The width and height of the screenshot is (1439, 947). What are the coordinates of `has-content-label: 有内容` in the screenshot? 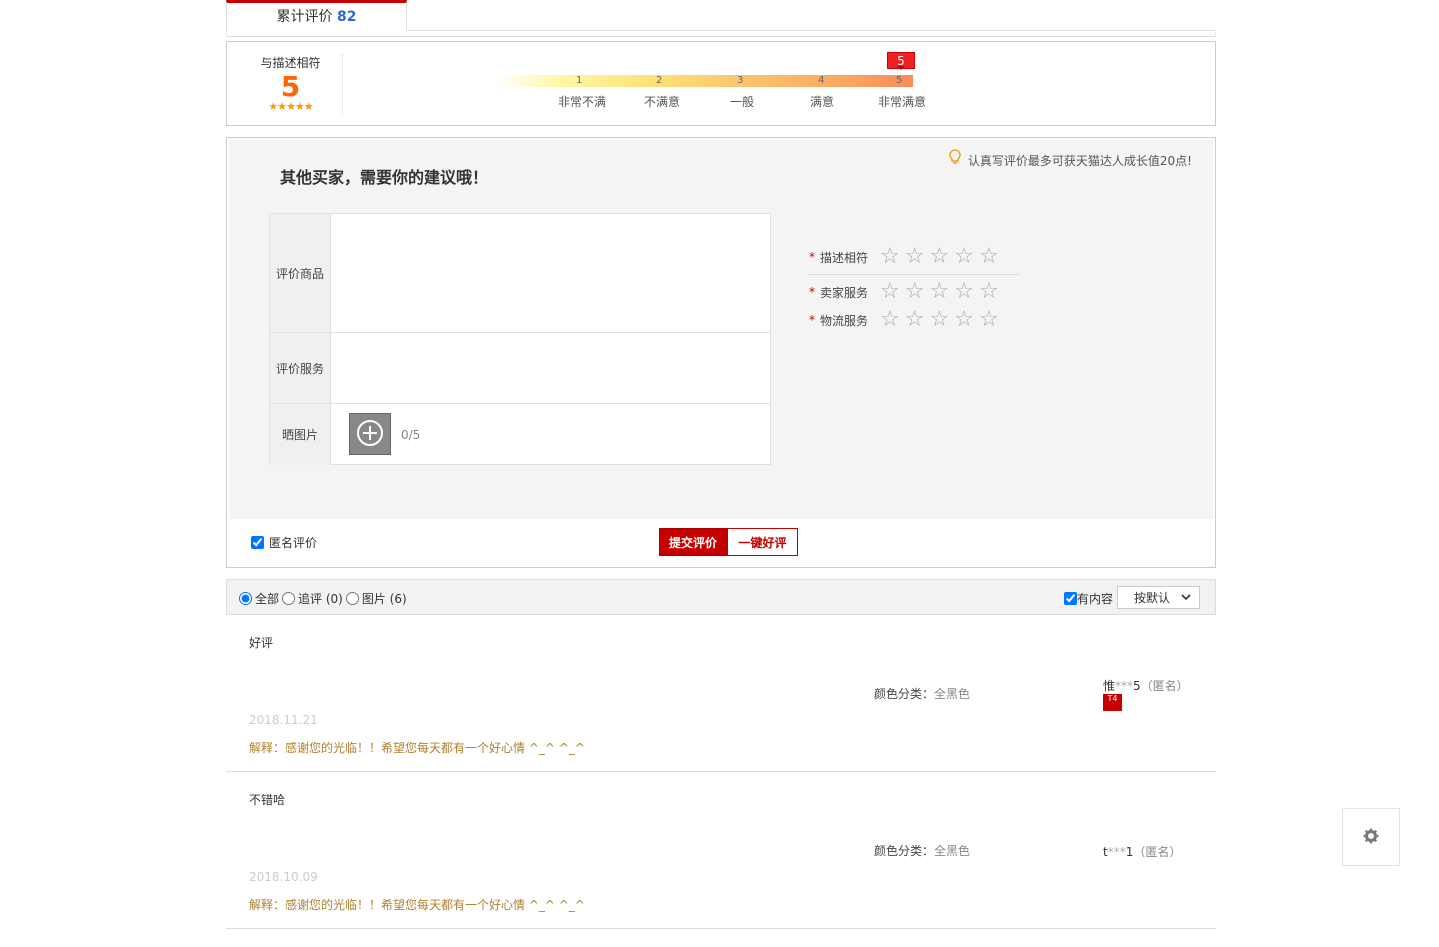 It's located at (1095, 599).